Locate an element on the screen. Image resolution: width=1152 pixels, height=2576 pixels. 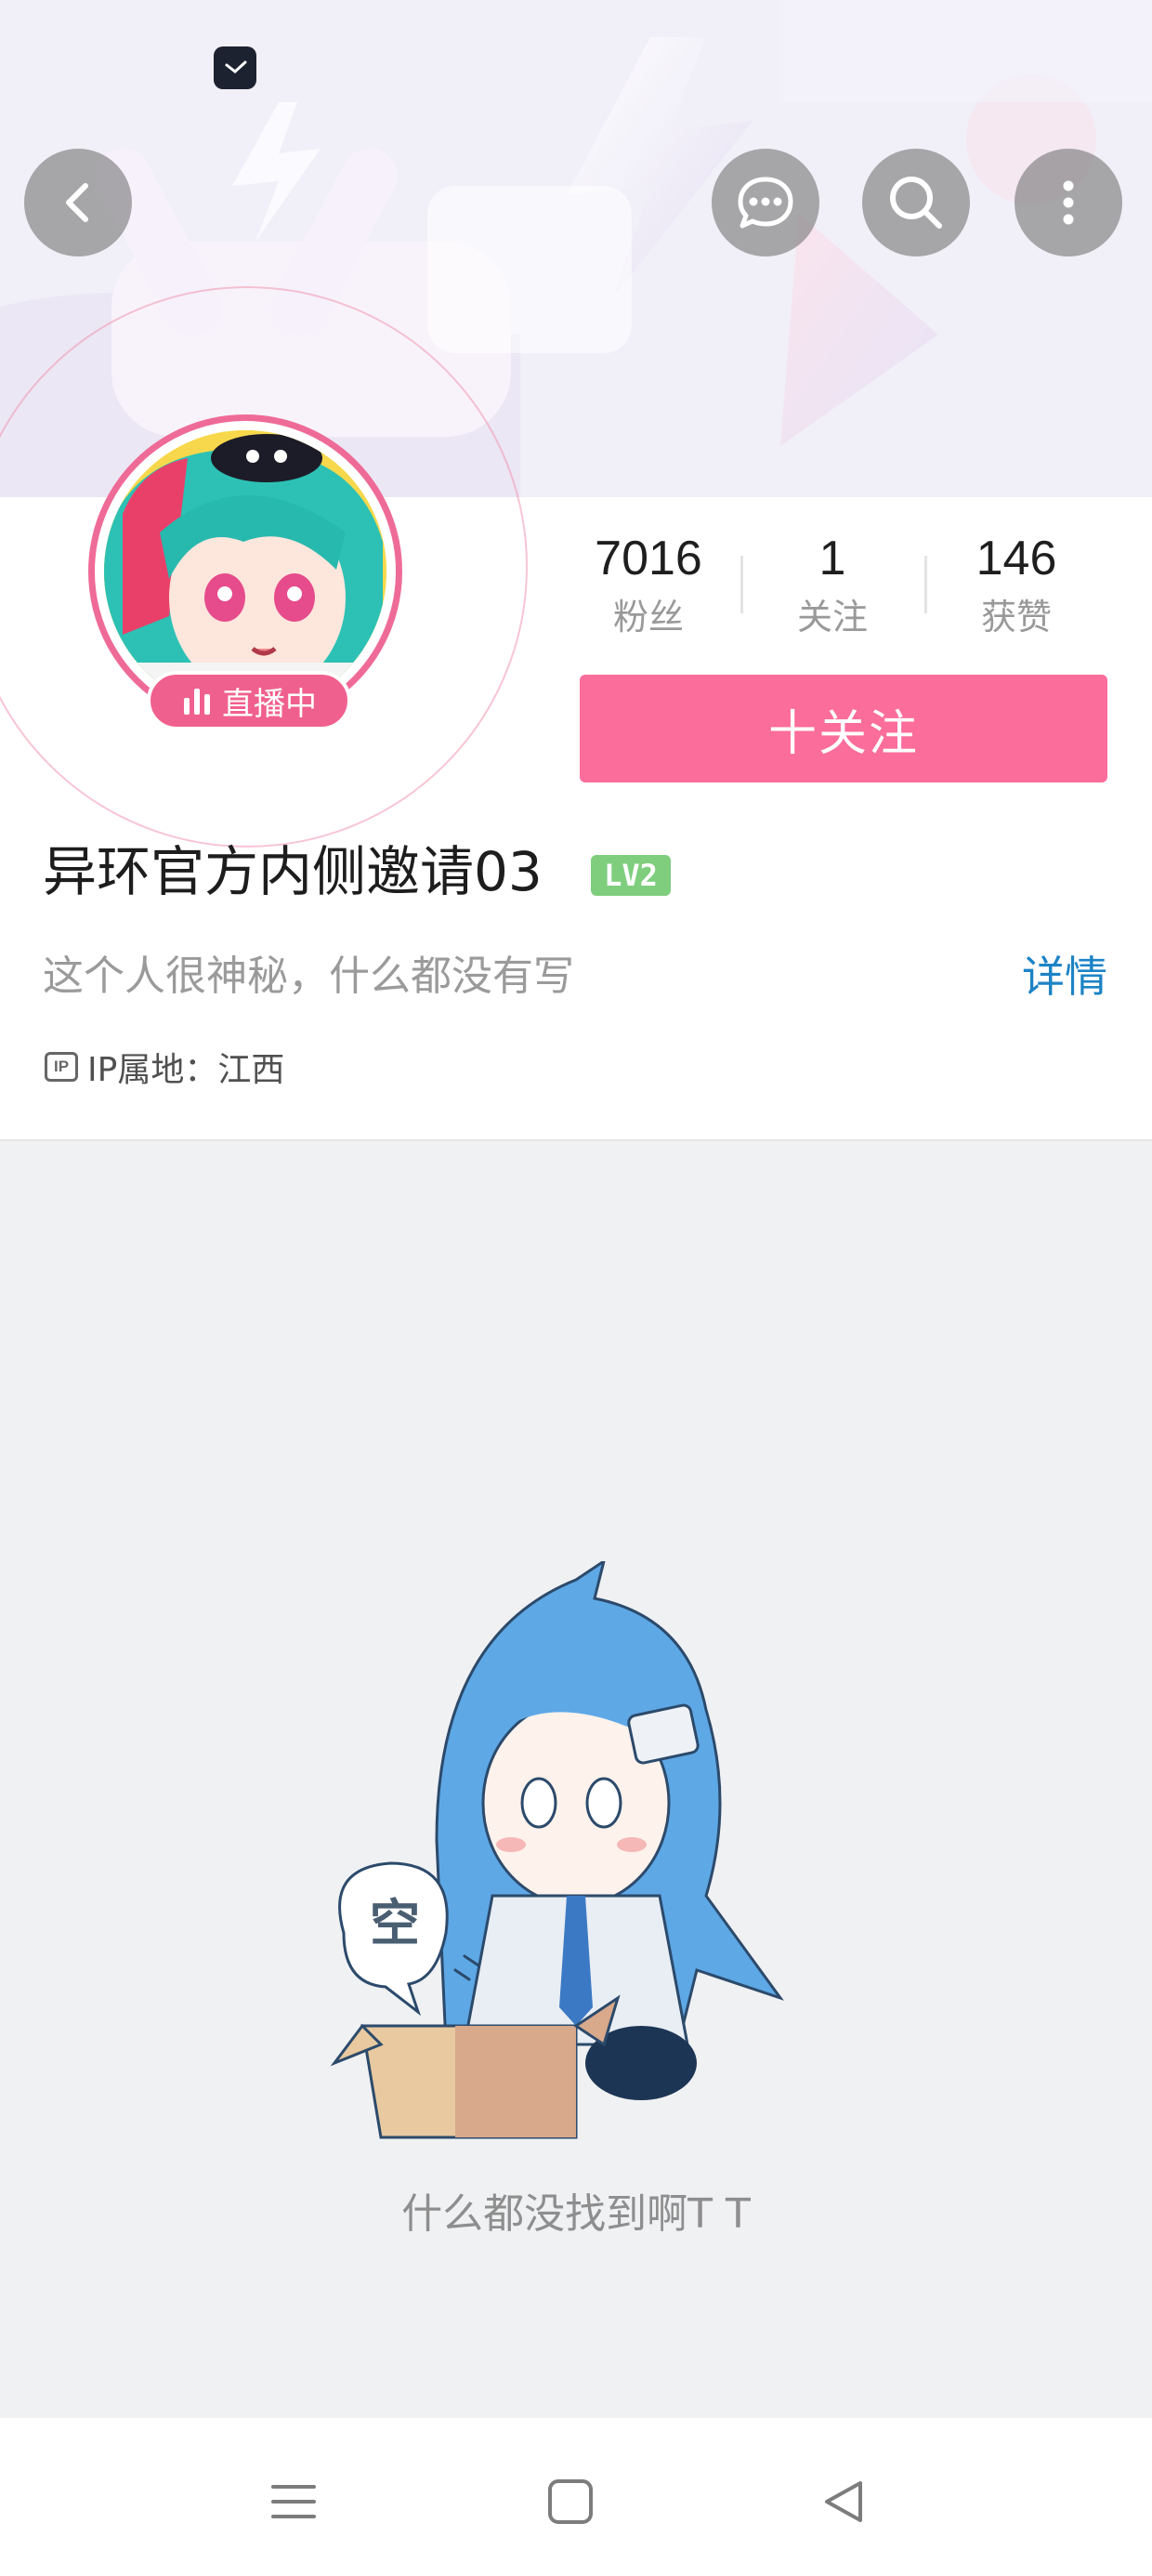
ip-icon: IP is located at coordinates (61, 1067).